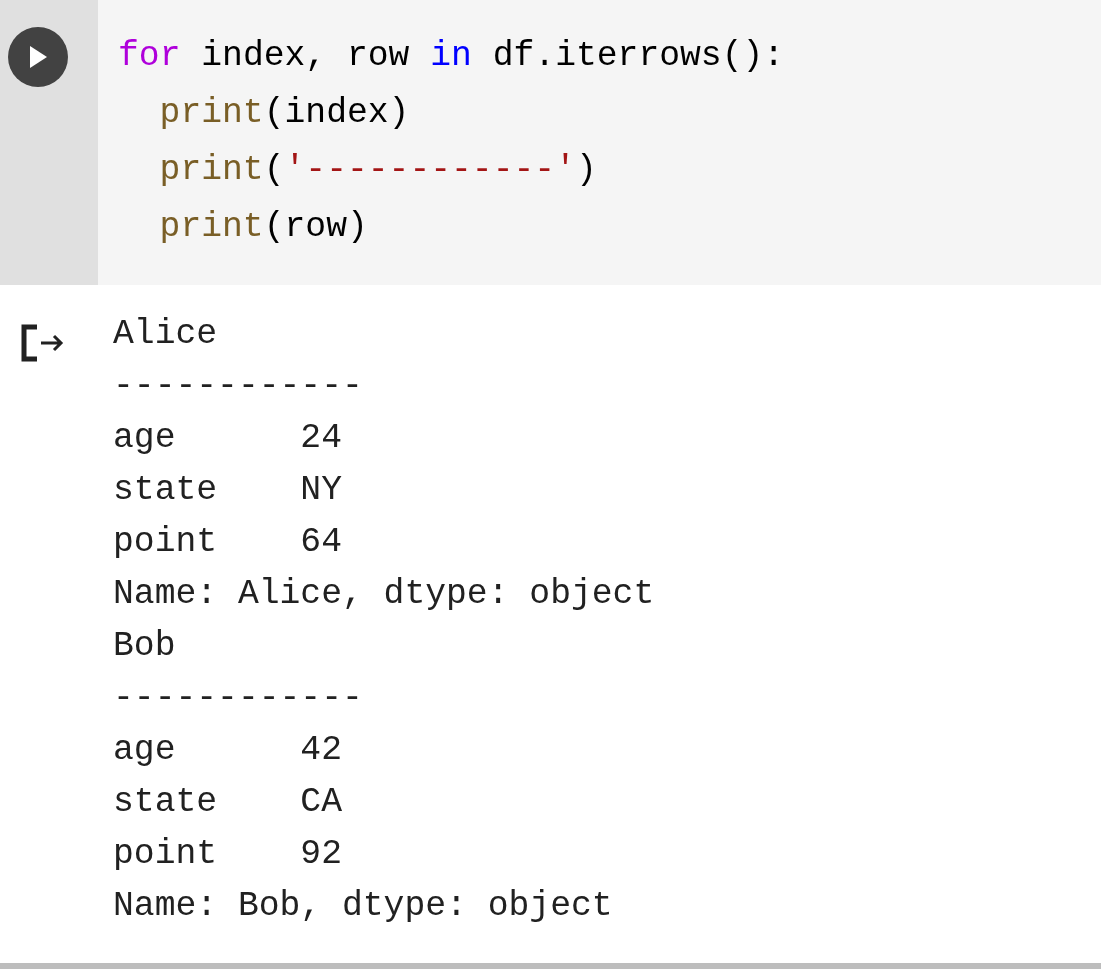  Describe the element at coordinates (227, 802) in the screenshot. I see `output-line: state CA` at that location.